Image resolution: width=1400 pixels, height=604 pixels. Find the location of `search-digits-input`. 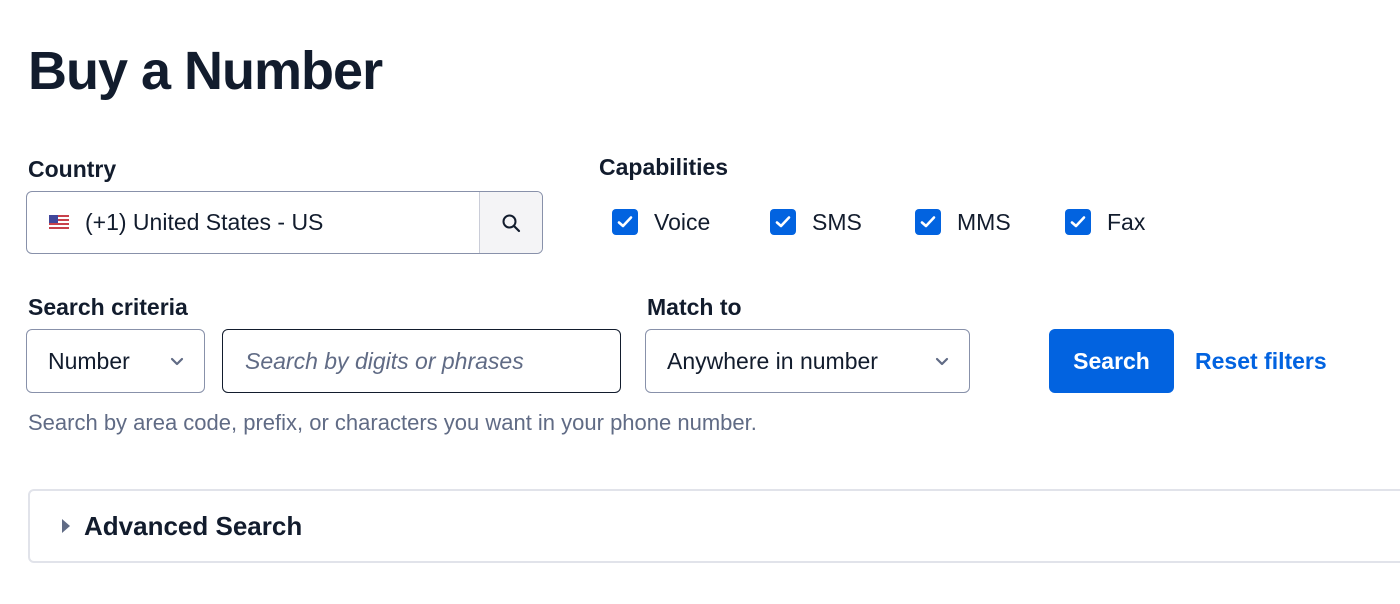

search-digits-input is located at coordinates (421, 361).